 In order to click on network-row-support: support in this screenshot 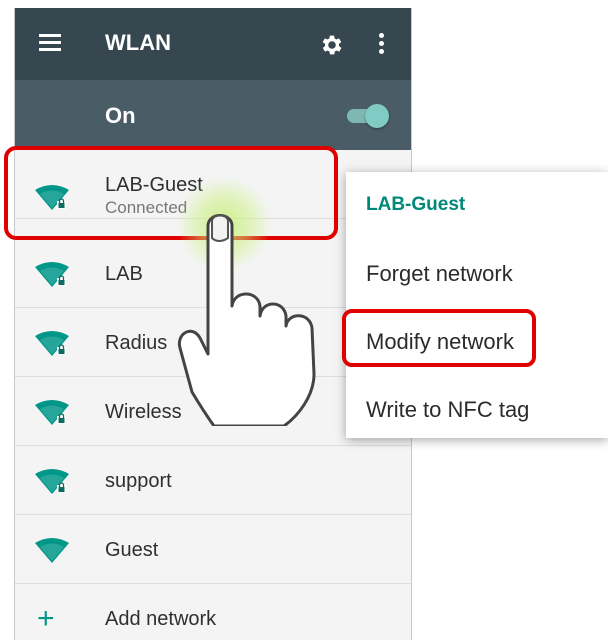, I will do `click(213, 480)`.